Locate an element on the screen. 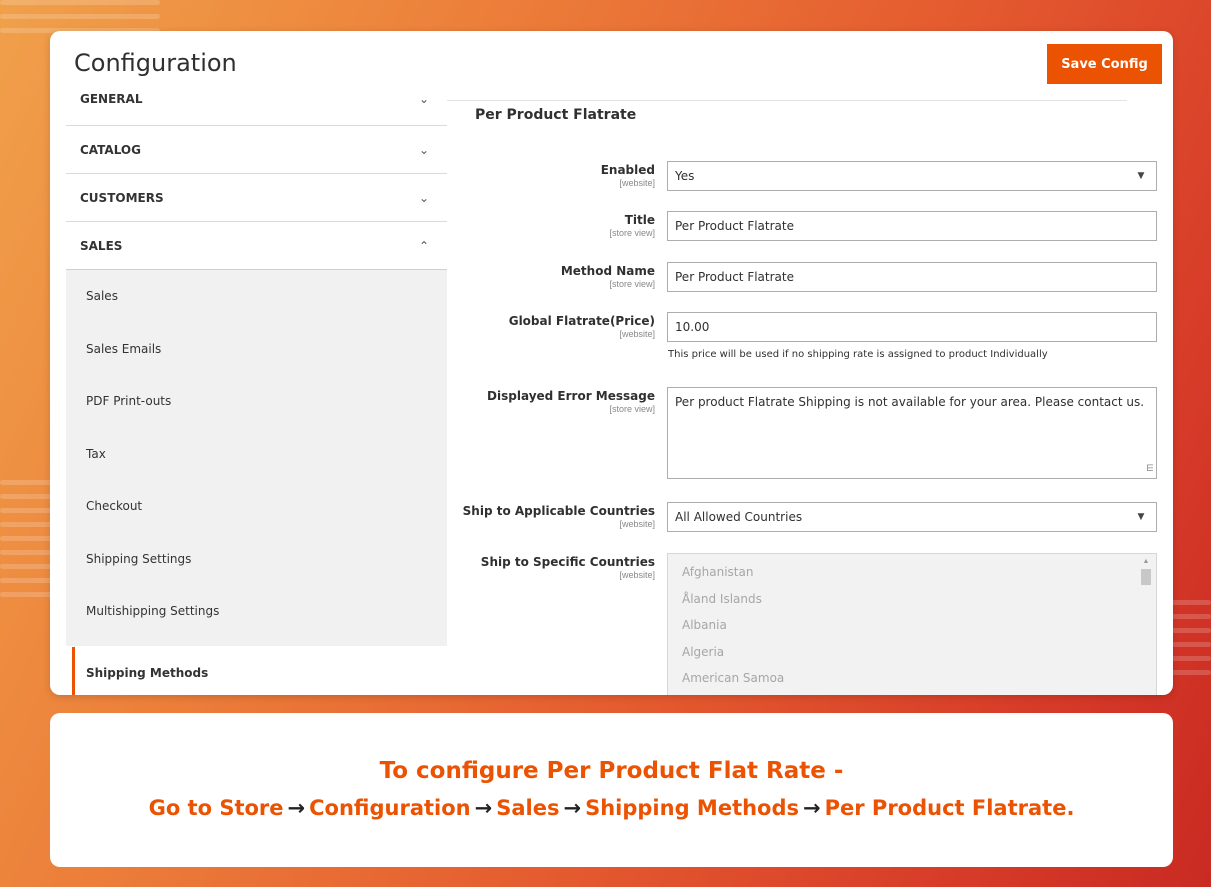  country-option: American Samoa is located at coordinates (733, 678).